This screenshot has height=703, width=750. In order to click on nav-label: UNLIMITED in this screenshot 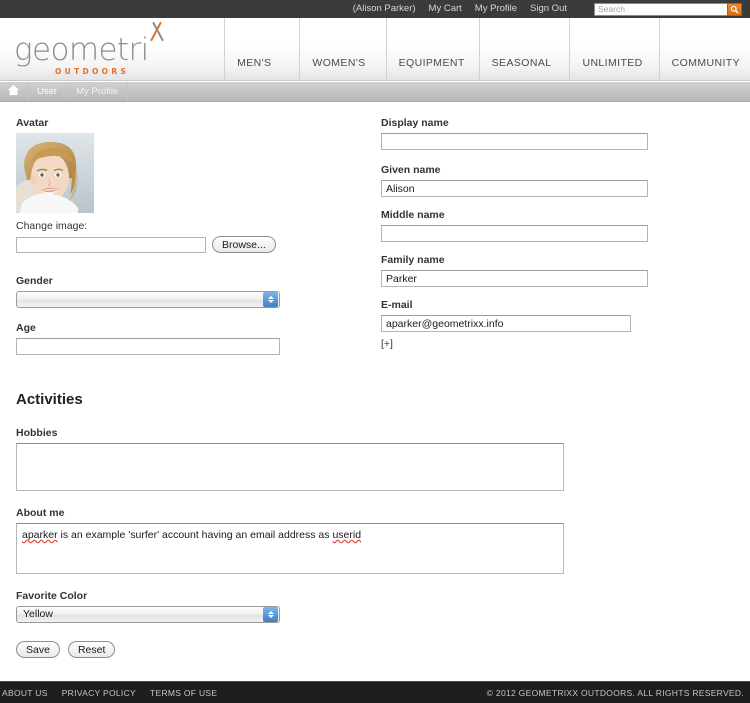, I will do `click(612, 63)`.